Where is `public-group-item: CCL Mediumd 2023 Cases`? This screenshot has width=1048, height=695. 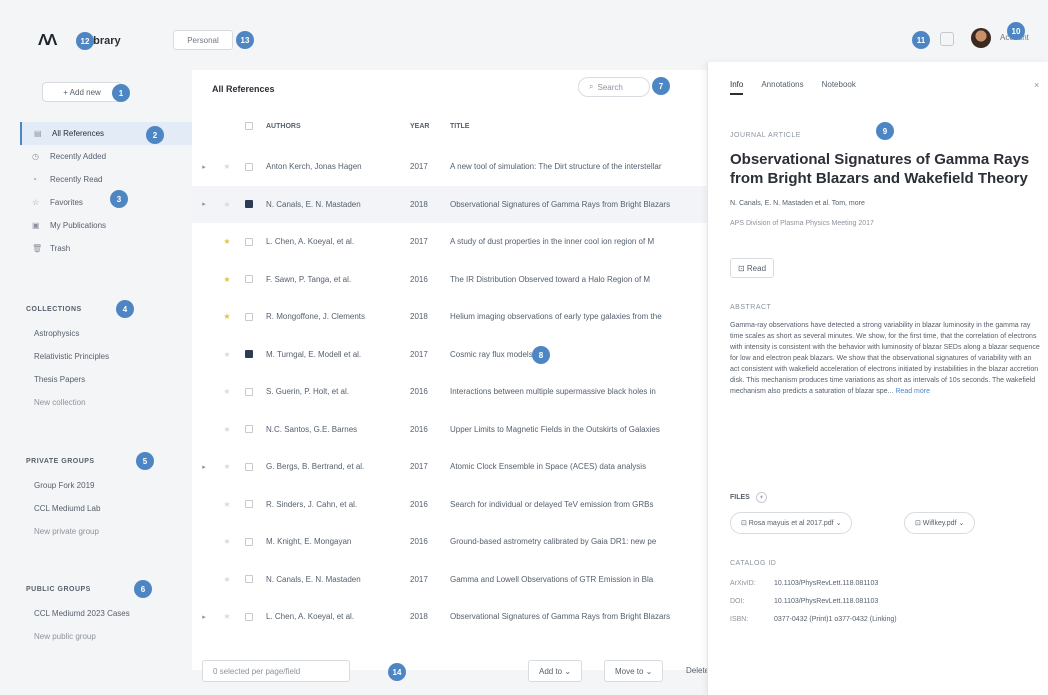 public-group-item: CCL Mediumd 2023 Cases is located at coordinates (82, 613).